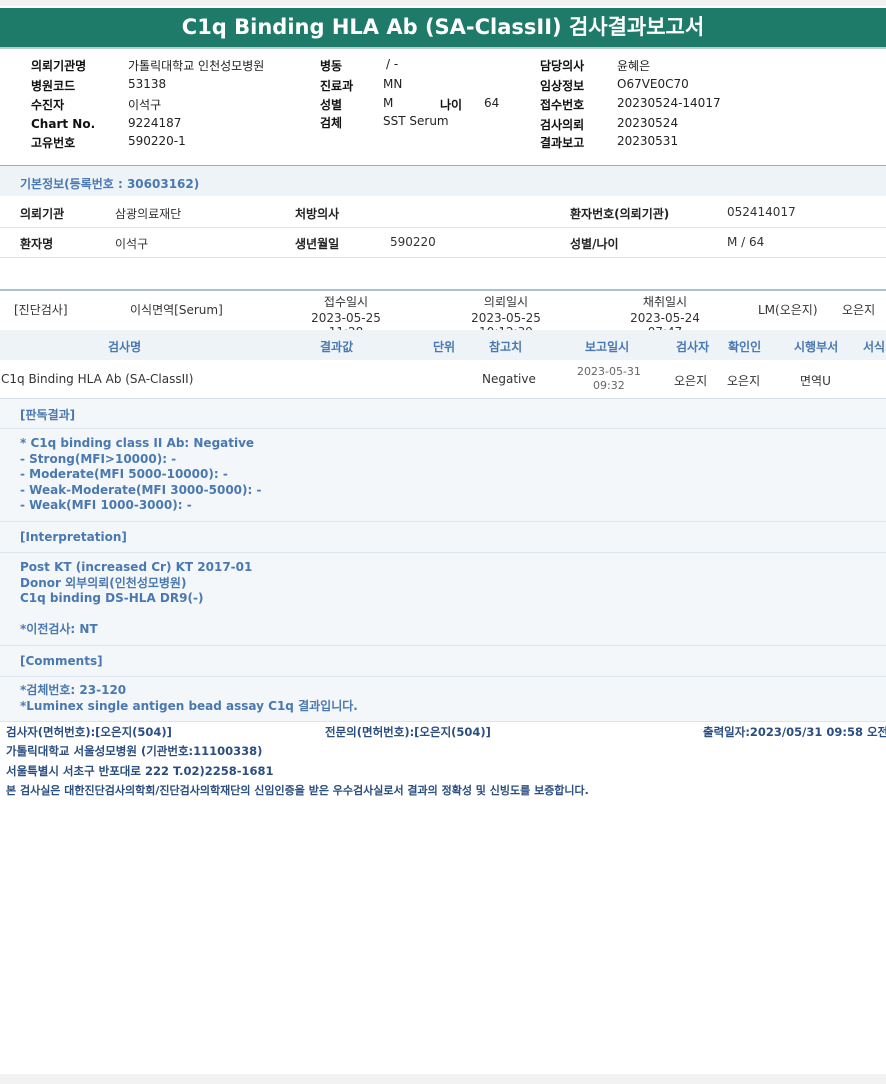 The height and width of the screenshot is (1084, 886). What do you see at coordinates (41, 310) in the screenshot?
I see `test-category: [진단검사]` at bounding box center [41, 310].